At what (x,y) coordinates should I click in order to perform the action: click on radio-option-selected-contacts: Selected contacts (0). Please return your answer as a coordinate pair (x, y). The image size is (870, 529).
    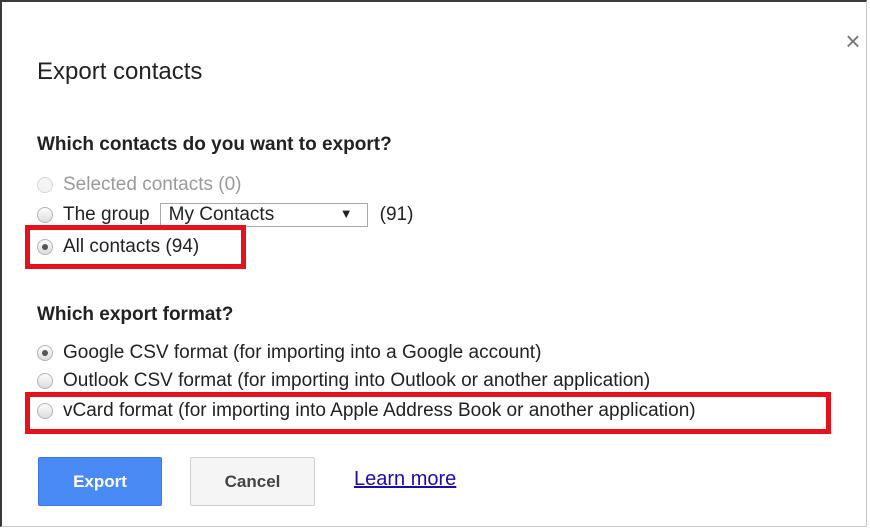
    Looking at the image, I should click on (139, 185).